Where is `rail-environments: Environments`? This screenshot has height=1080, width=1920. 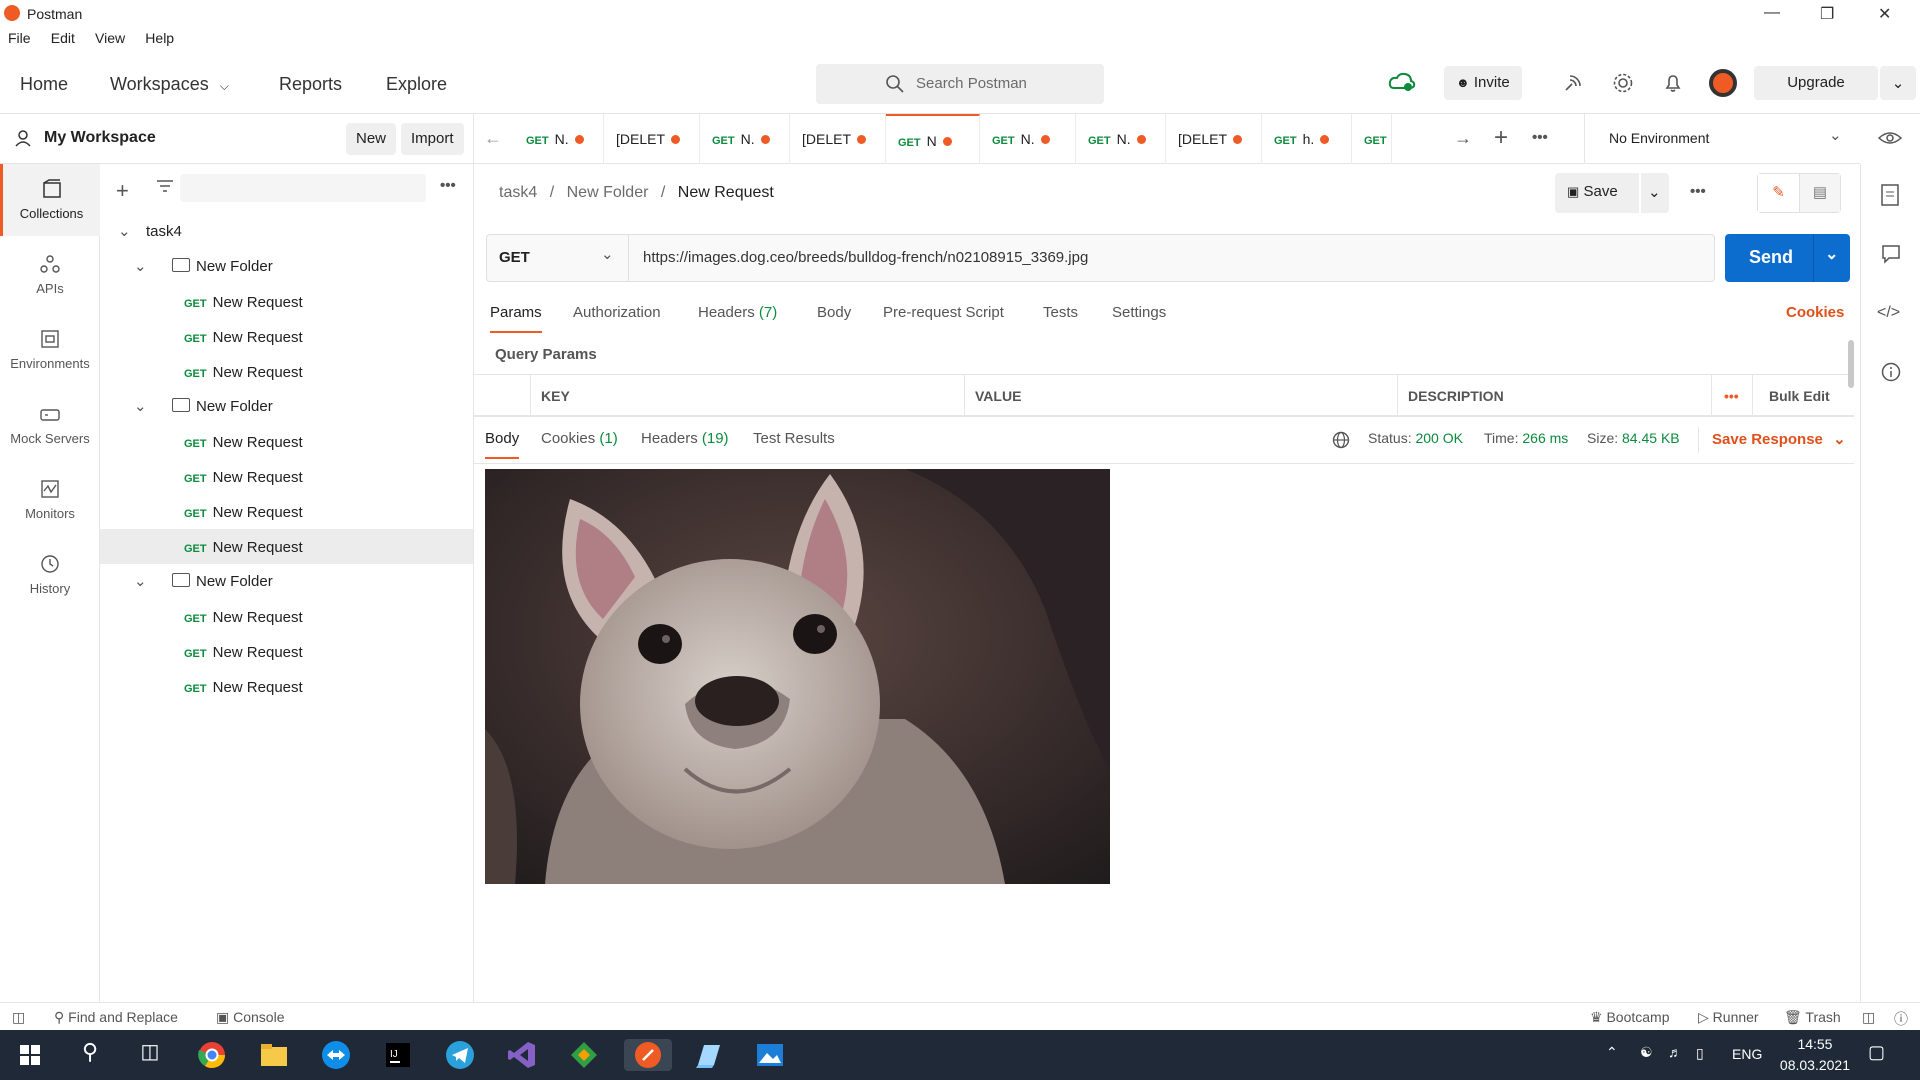
rail-environments: Environments is located at coordinates (50, 350).